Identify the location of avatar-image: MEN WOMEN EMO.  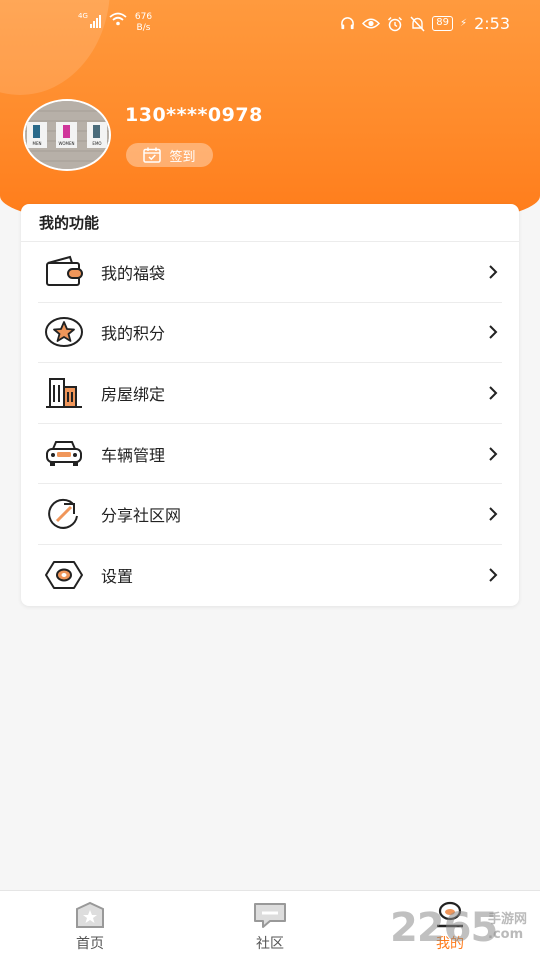
(67, 135).